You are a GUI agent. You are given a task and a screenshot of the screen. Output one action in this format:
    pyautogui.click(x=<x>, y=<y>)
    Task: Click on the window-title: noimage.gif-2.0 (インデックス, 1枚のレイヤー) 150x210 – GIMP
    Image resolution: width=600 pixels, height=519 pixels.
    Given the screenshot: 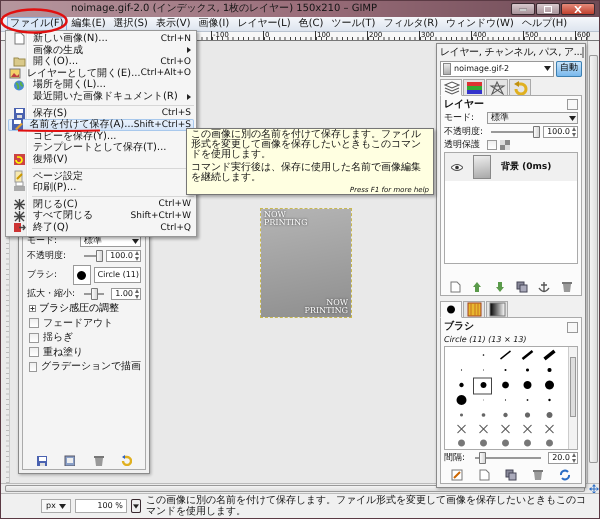 What is the action you would take?
    pyautogui.click(x=224, y=9)
    